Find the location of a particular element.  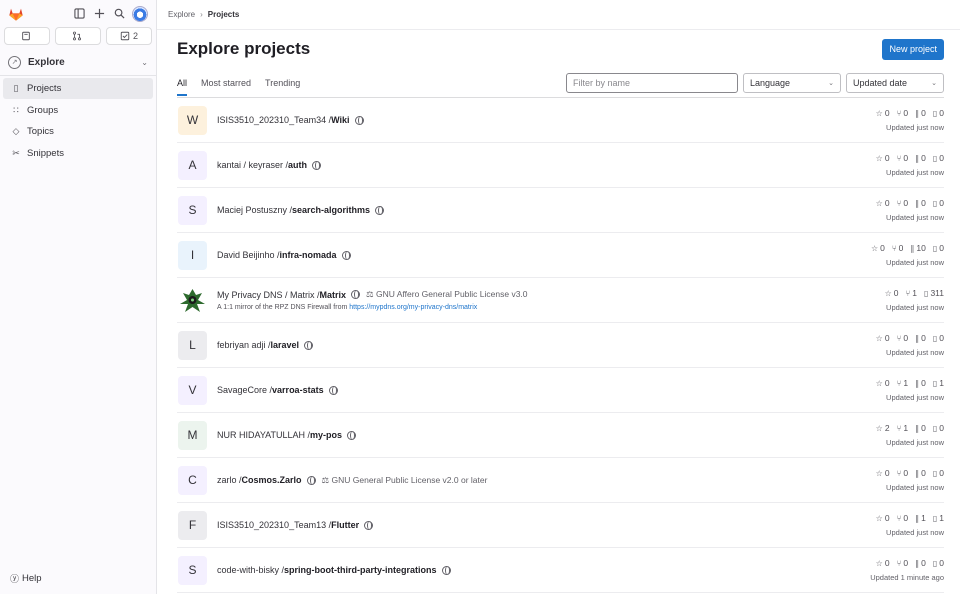

context-switcher: ↗ Explore ⌄ is located at coordinates (78, 62).